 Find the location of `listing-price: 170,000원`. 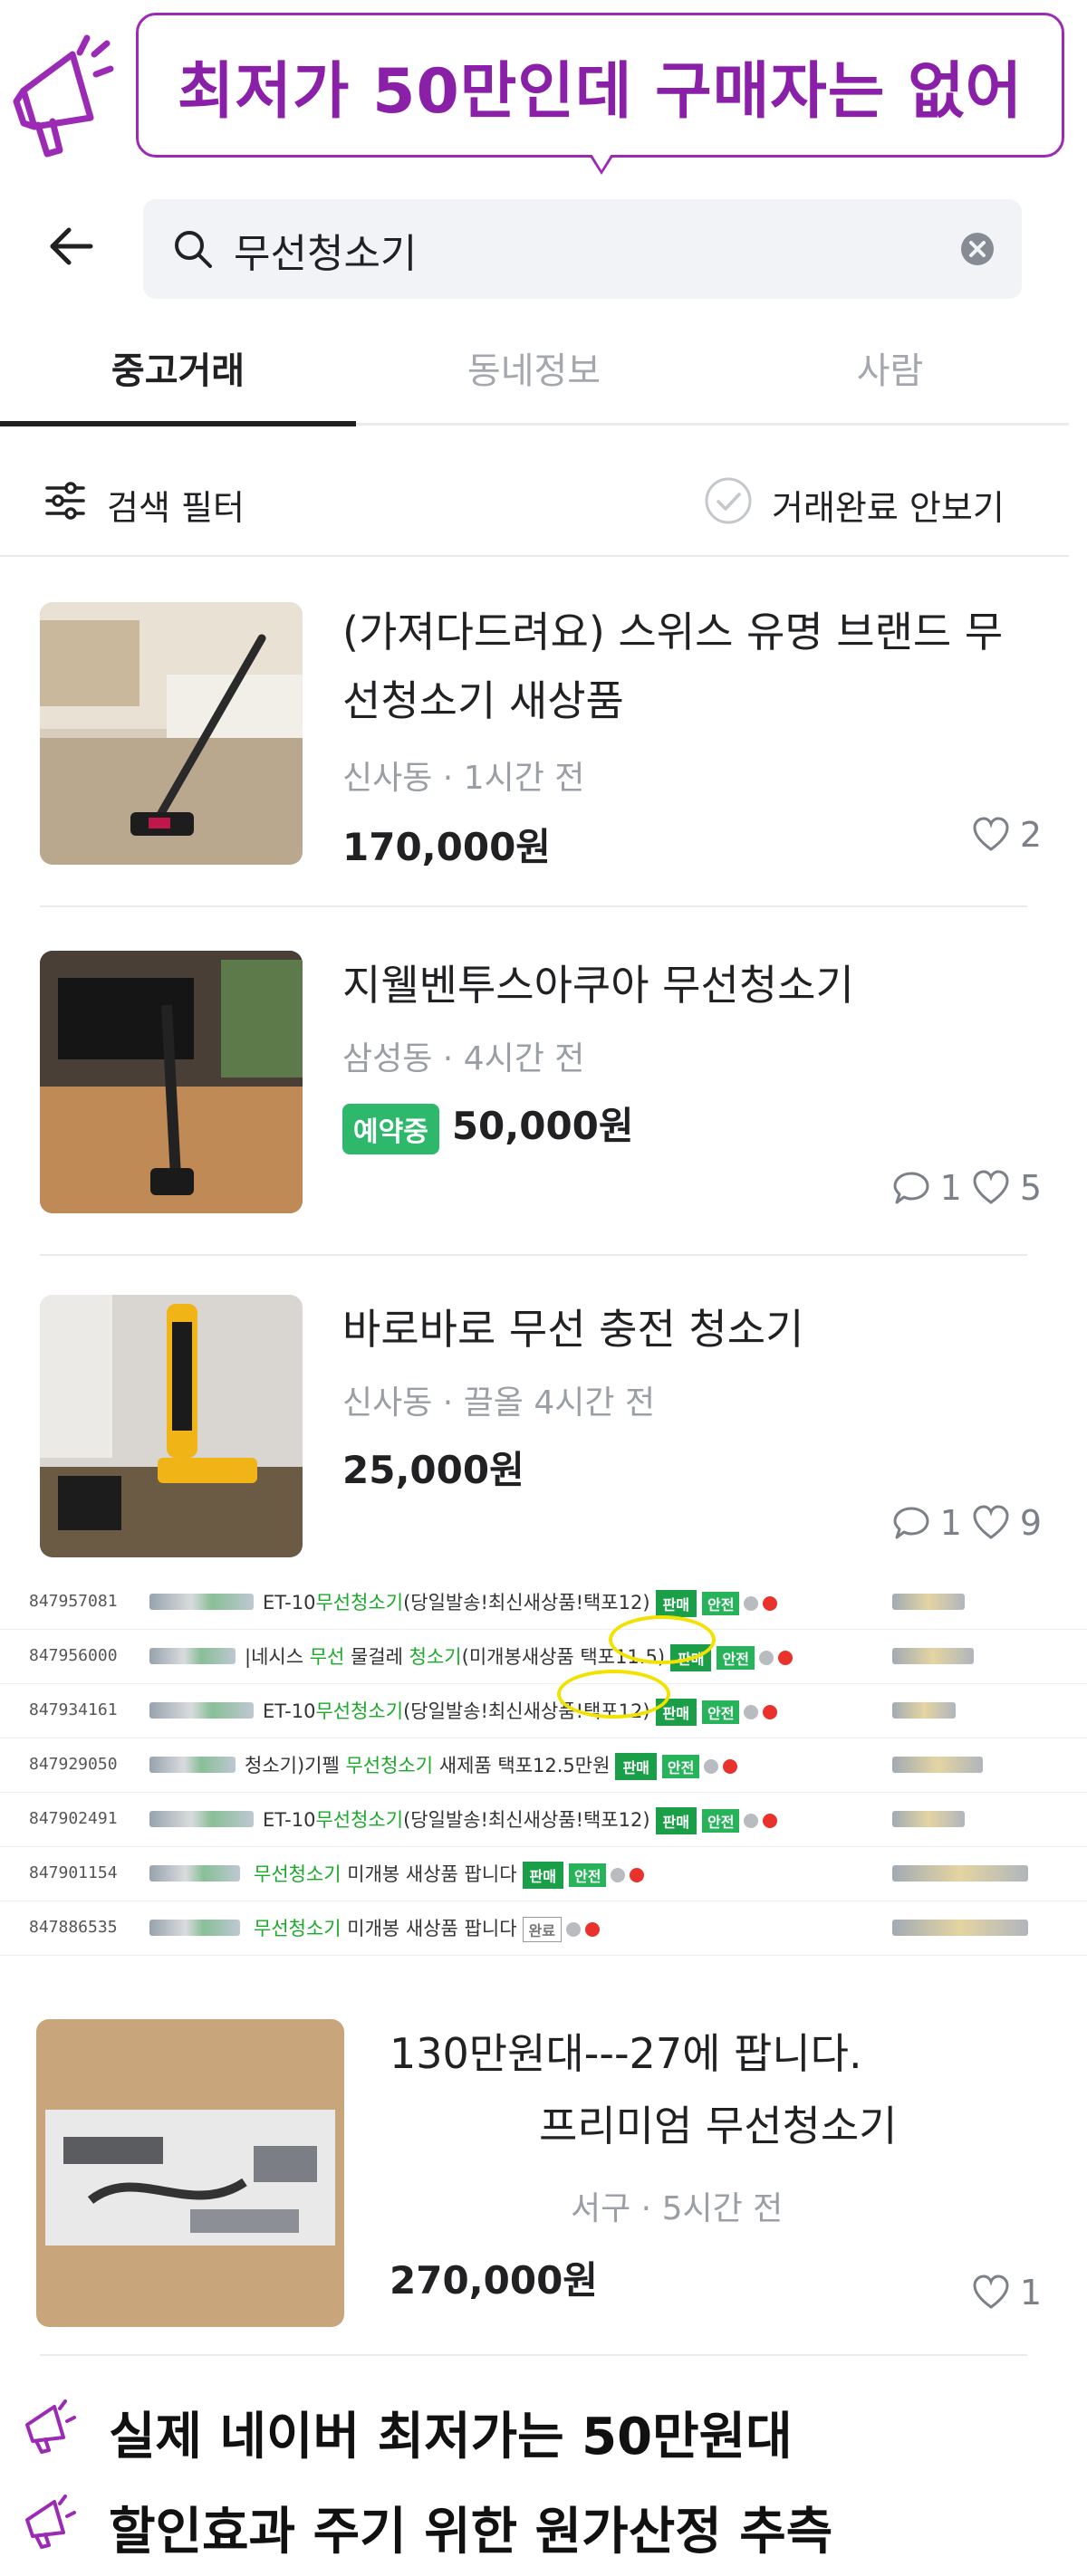

listing-price: 170,000원 is located at coordinates (447, 847).